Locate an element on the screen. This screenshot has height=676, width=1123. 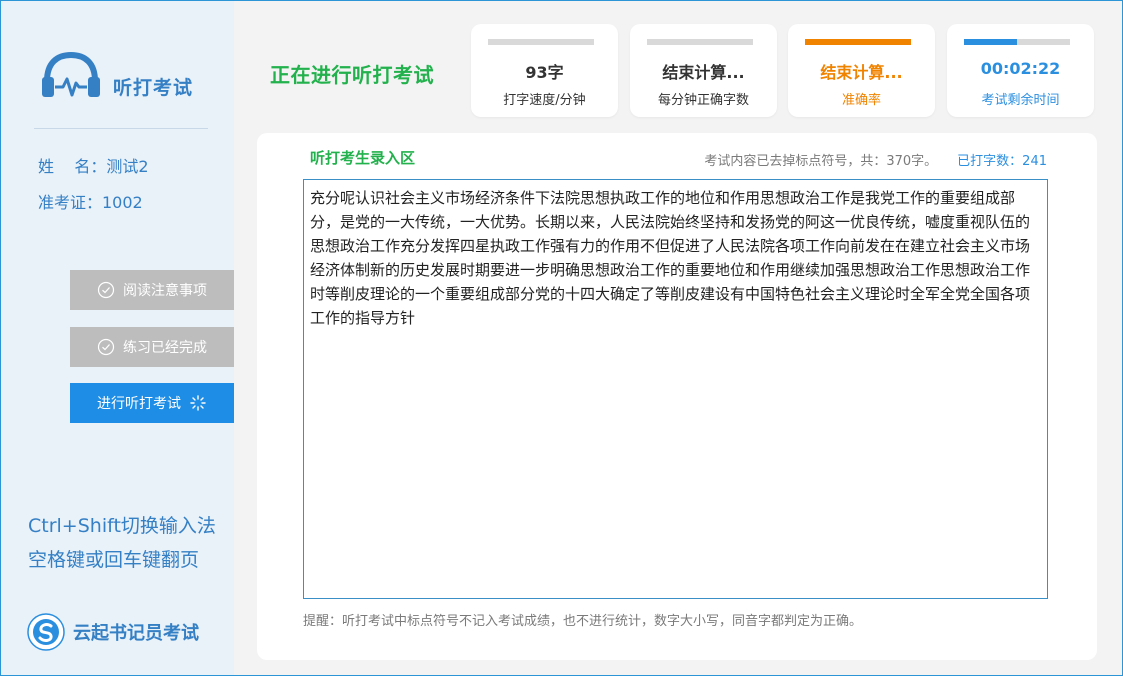
step-listening-exam: 进行听打考试 is located at coordinates (152, 403).